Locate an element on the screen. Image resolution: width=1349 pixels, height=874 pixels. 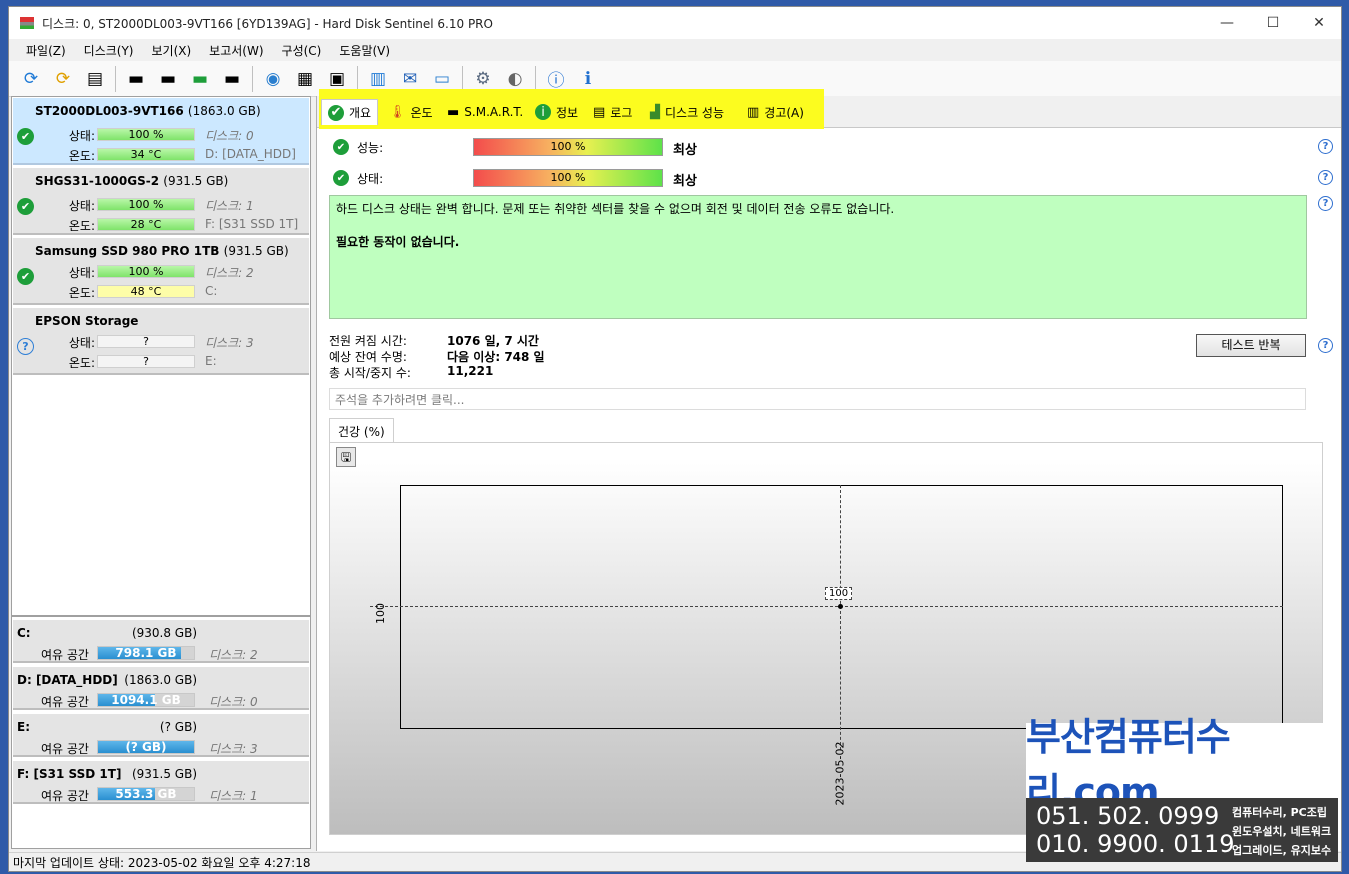
performance-row: ✔ 성능: is located at coordinates (400, 147).